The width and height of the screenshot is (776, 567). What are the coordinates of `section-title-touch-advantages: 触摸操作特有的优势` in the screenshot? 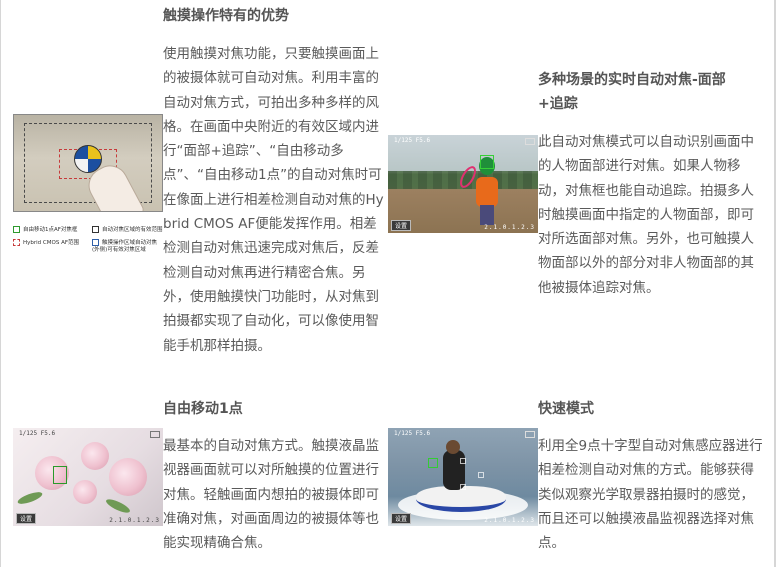 It's located at (226, 16).